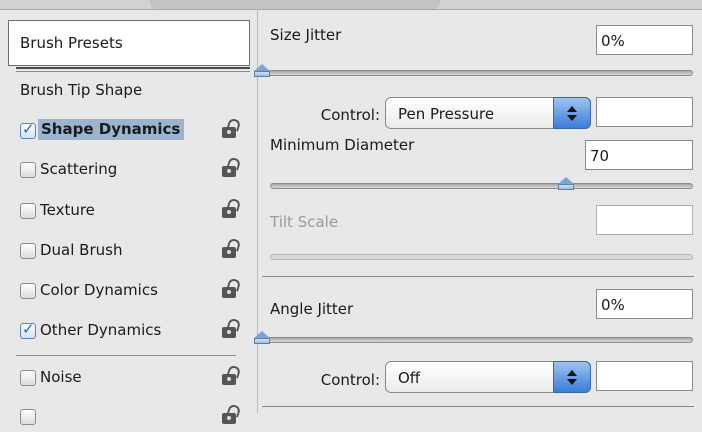  I want to click on minimum-diameter-field: 70, so click(639, 155).